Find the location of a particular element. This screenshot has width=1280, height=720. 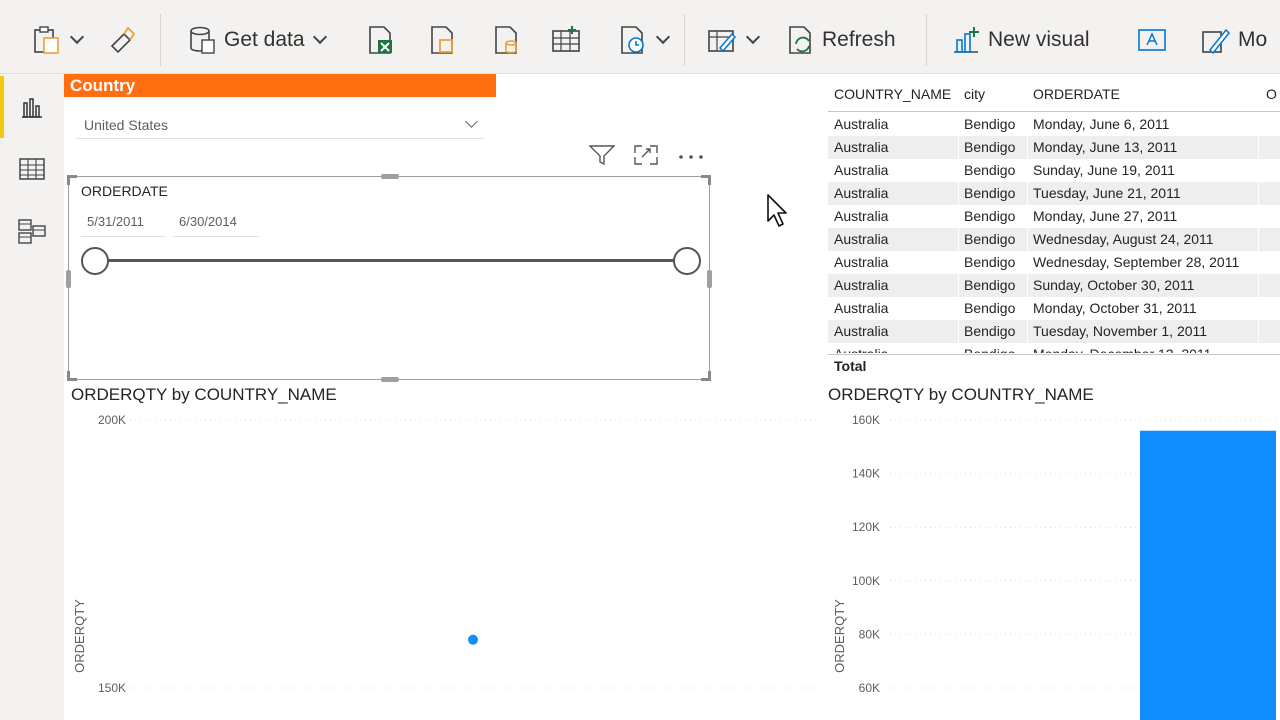

scatter-point is located at coordinates (473, 639).